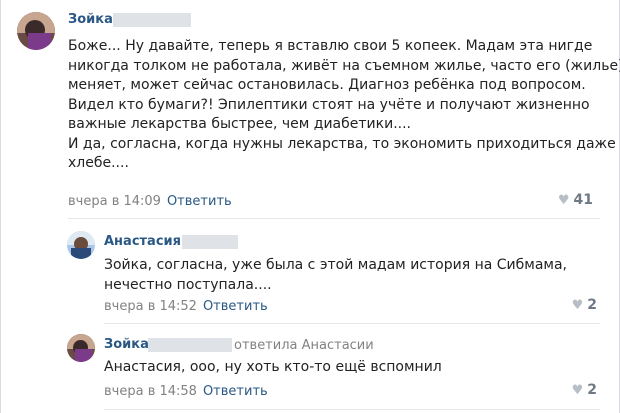  I want to click on comment-meta: вчера в 14:58 Ответить, so click(186, 391).